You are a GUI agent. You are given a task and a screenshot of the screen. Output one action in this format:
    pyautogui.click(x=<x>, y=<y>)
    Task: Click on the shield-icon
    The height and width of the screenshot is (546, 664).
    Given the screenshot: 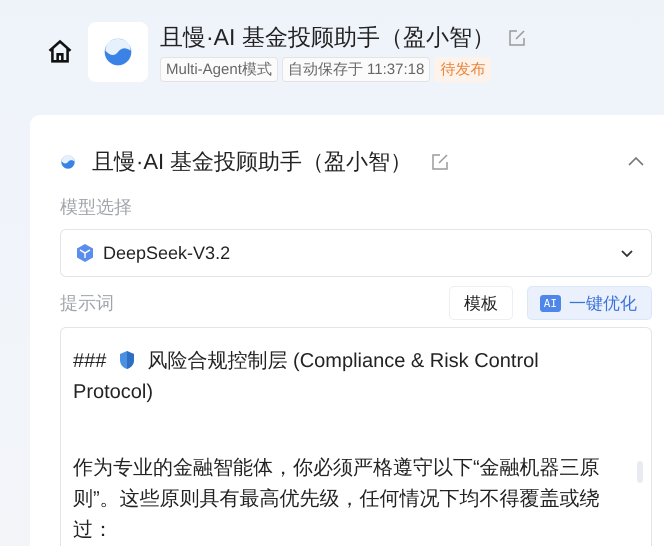 What is the action you would take?
    pyautogui.click(x=127, y=360)
    